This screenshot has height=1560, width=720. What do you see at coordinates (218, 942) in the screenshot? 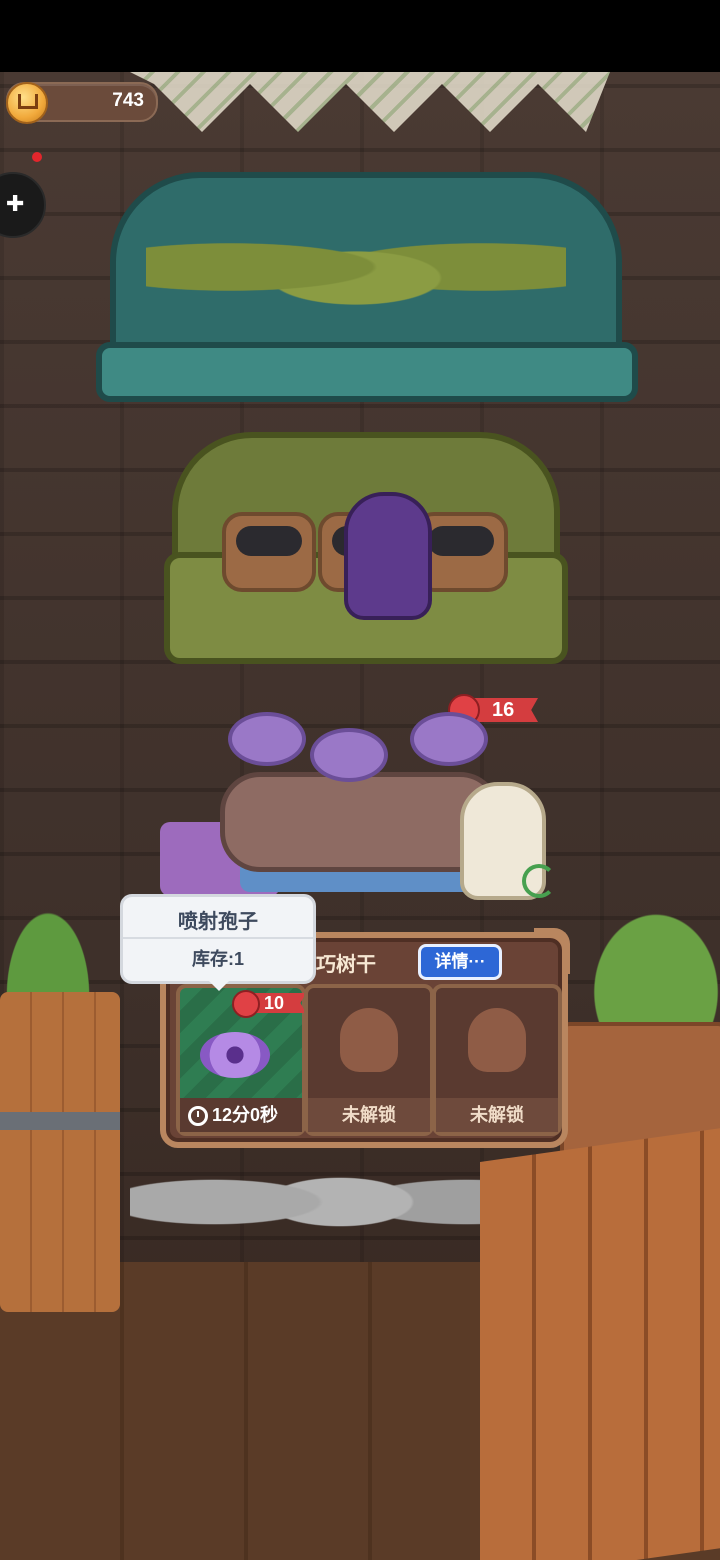
I see `item-tooltip: 喷射孢子 库存:1` at bounding box center [218, 942].